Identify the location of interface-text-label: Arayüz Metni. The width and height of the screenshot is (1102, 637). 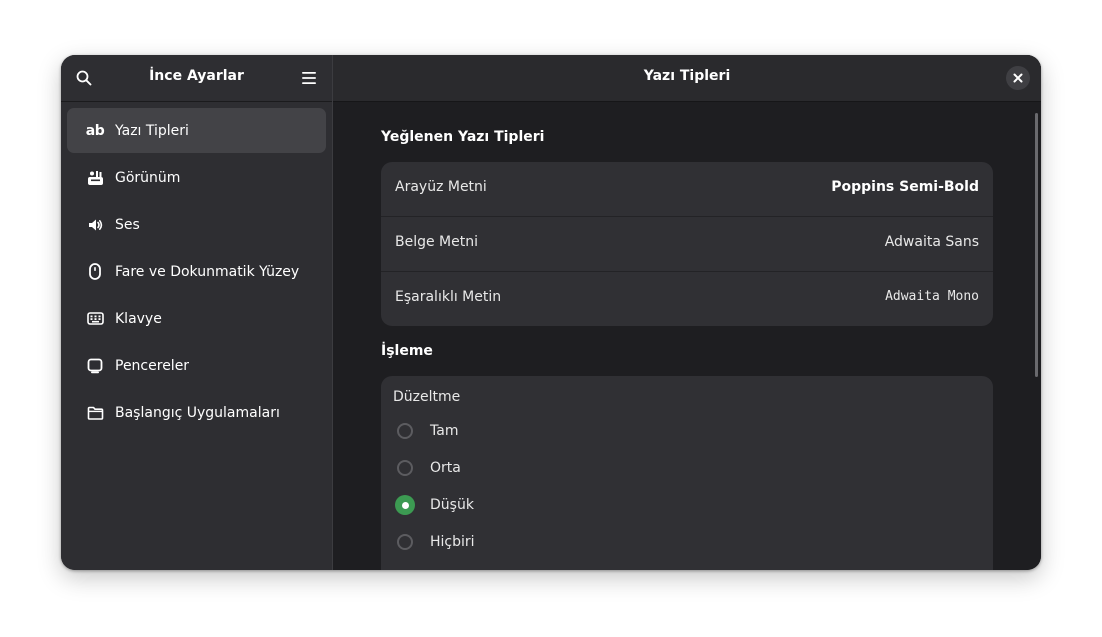
(441, 187).